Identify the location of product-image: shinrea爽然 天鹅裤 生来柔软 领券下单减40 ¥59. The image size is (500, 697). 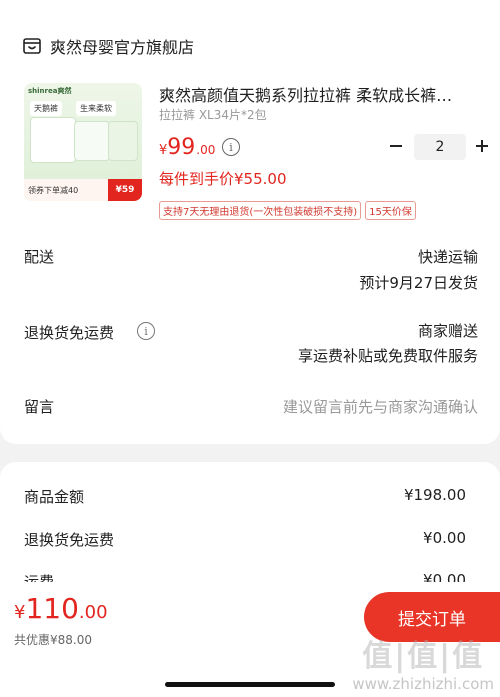
(83, 142).